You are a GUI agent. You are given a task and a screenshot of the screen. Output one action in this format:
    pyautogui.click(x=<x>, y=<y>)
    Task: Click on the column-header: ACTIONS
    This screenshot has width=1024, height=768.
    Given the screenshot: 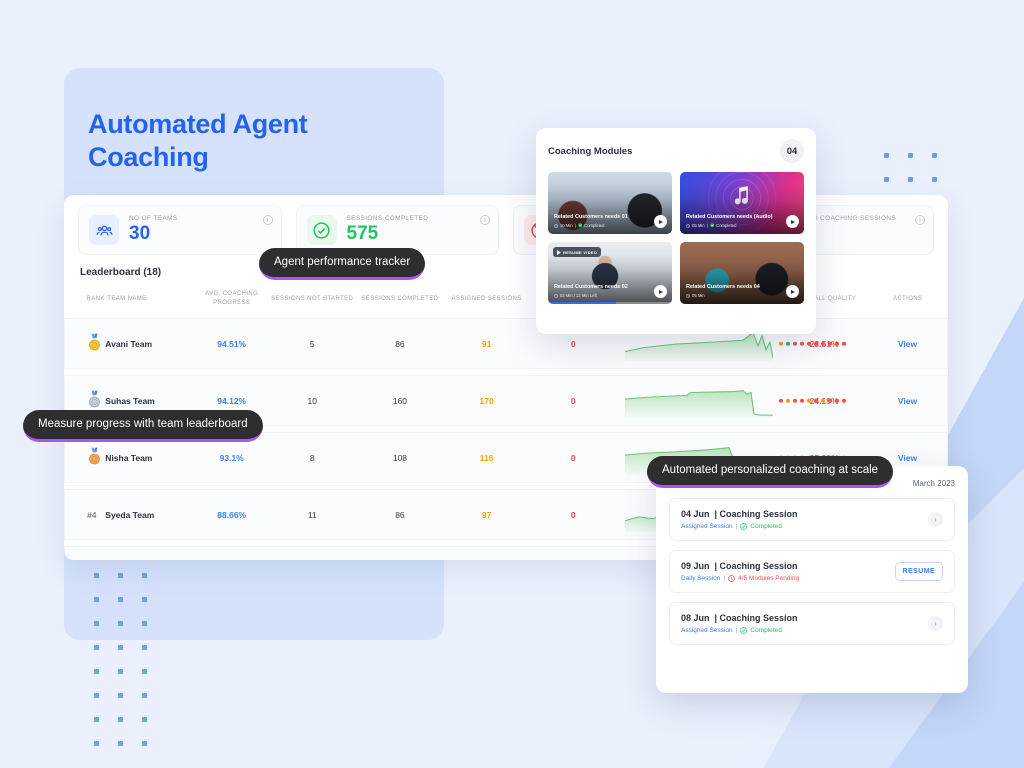 What is the action you would take?
    pyautogui.click(x=907, y=298)
    